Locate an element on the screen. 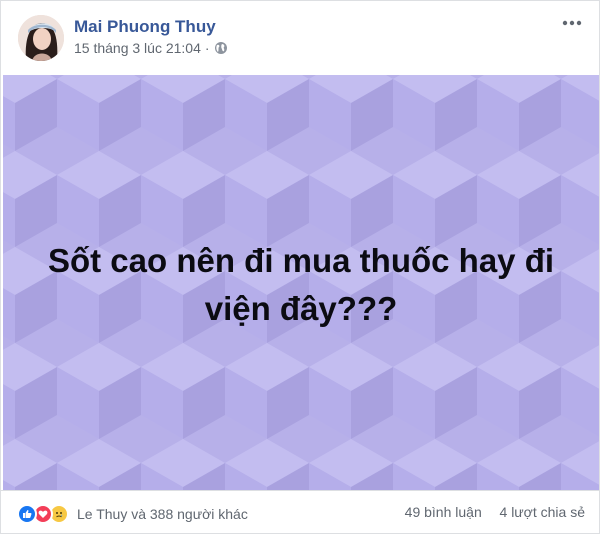 This screenshot has height=535, width=600. shares-count: 4 lượt chia sẻ is located at coordinates (542, 512).